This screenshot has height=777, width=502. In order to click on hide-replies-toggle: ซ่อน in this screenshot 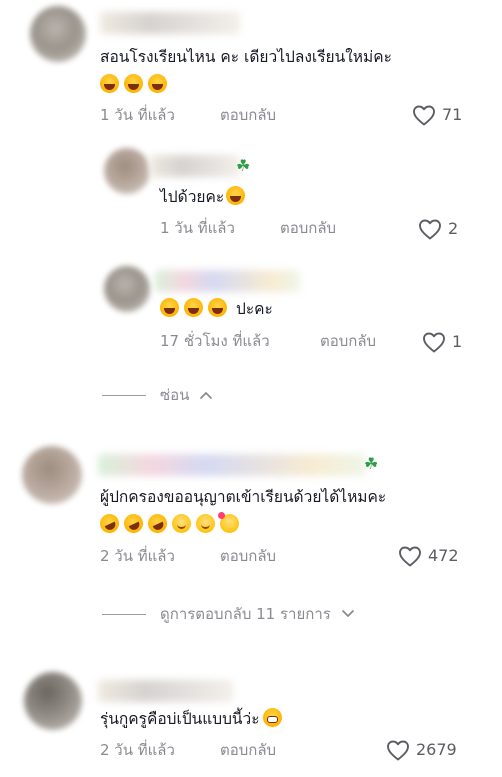, I will do `click(157, 395)`.